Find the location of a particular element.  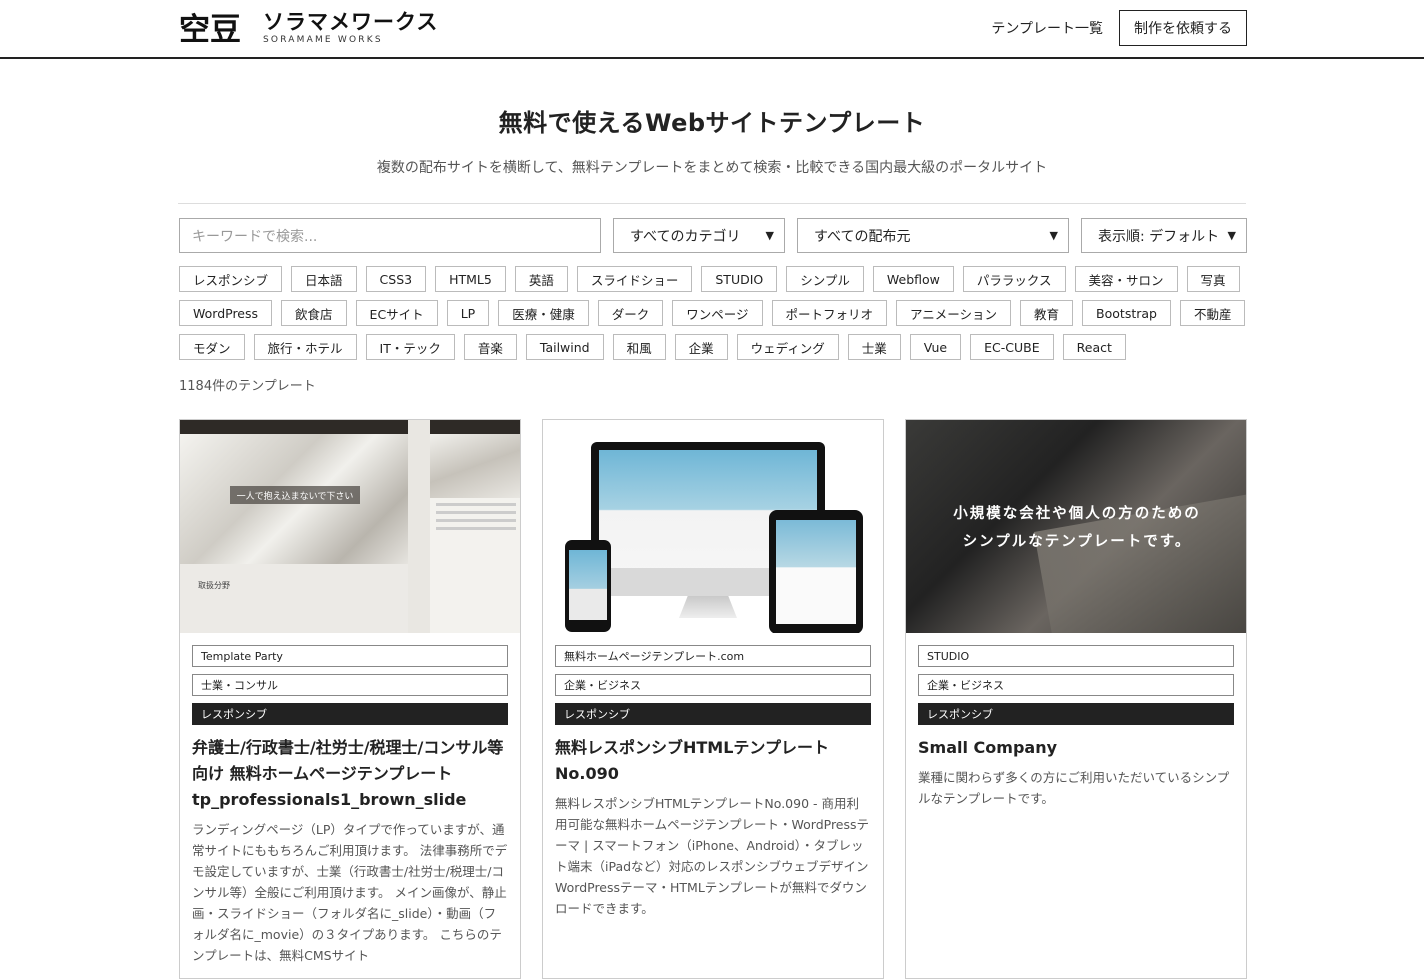

request-production-button: 制作を依頼する is located at coordinates (1183, 28).